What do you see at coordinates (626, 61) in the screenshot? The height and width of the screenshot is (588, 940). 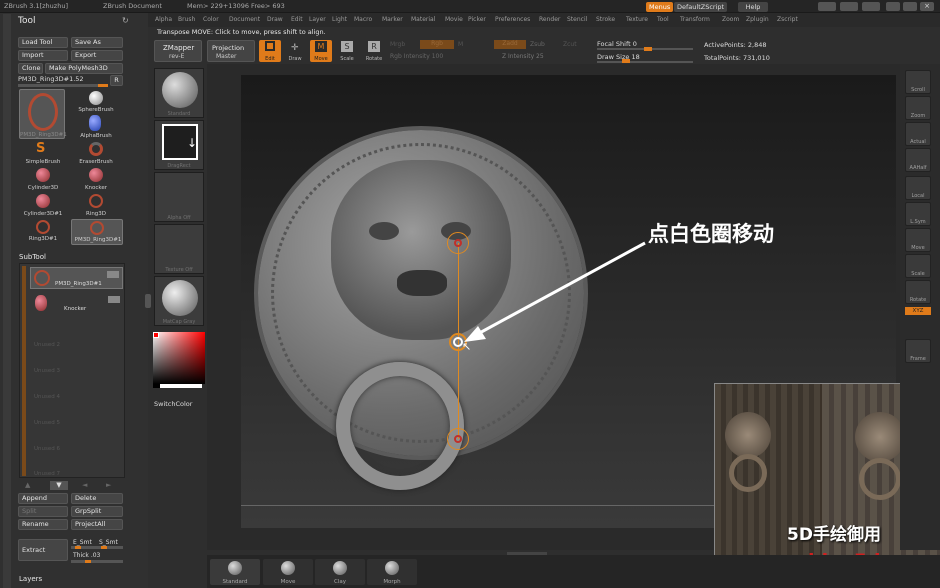 I see `draw-size-knob` at bounding box center [626, 61].